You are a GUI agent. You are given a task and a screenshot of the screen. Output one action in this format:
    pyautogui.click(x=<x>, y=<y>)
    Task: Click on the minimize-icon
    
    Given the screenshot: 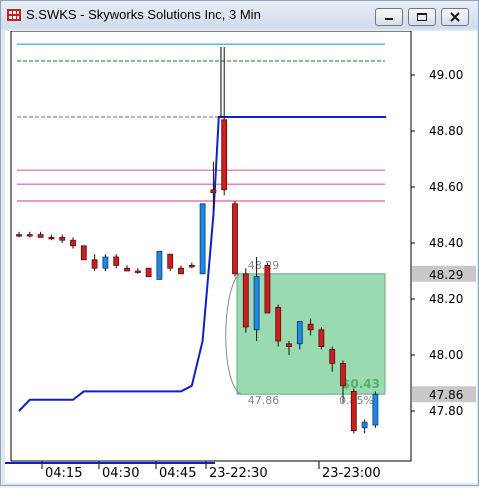 What is the action you would take?
    pyautogui.click(x=389, y=19)
    